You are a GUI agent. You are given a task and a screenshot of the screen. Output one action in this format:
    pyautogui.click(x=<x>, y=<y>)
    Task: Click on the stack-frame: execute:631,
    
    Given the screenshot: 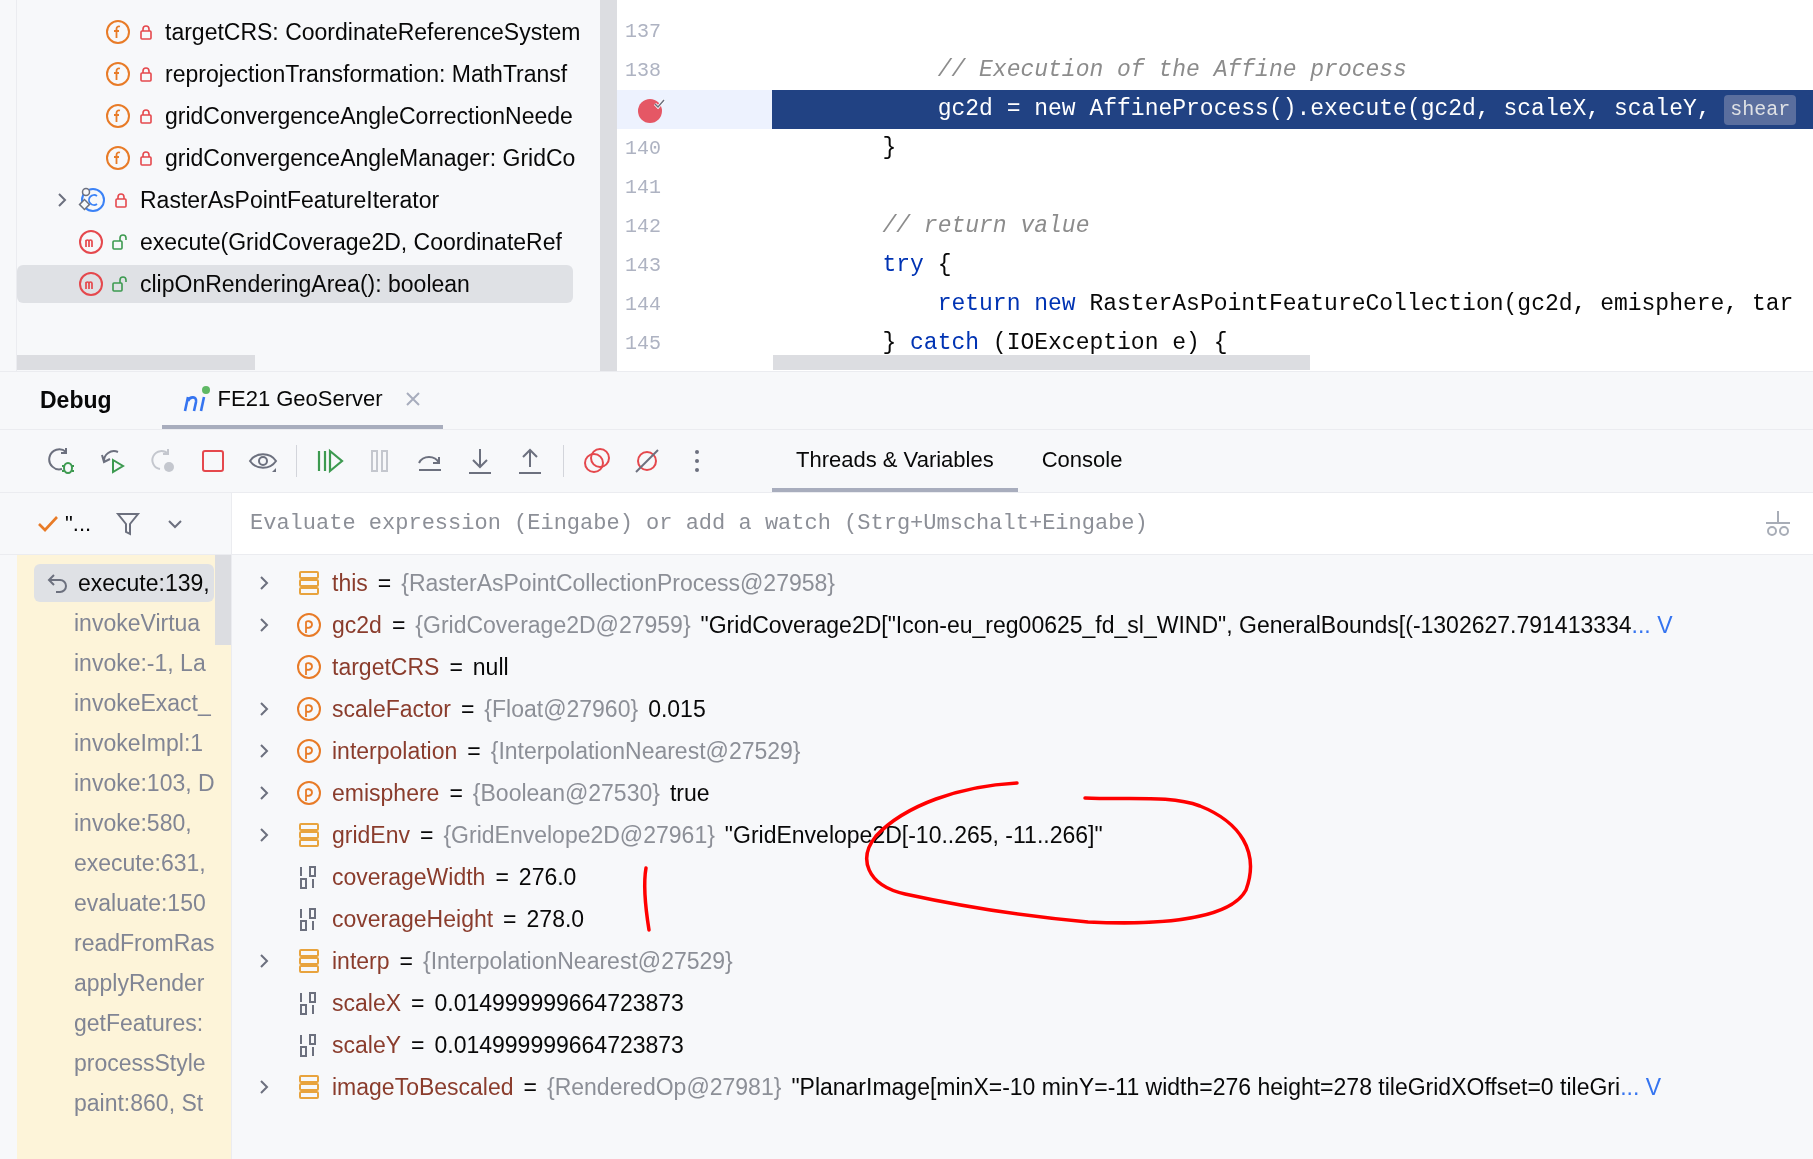 What is the action you would take?
    pyautogui.click(x=124, y=863)
    